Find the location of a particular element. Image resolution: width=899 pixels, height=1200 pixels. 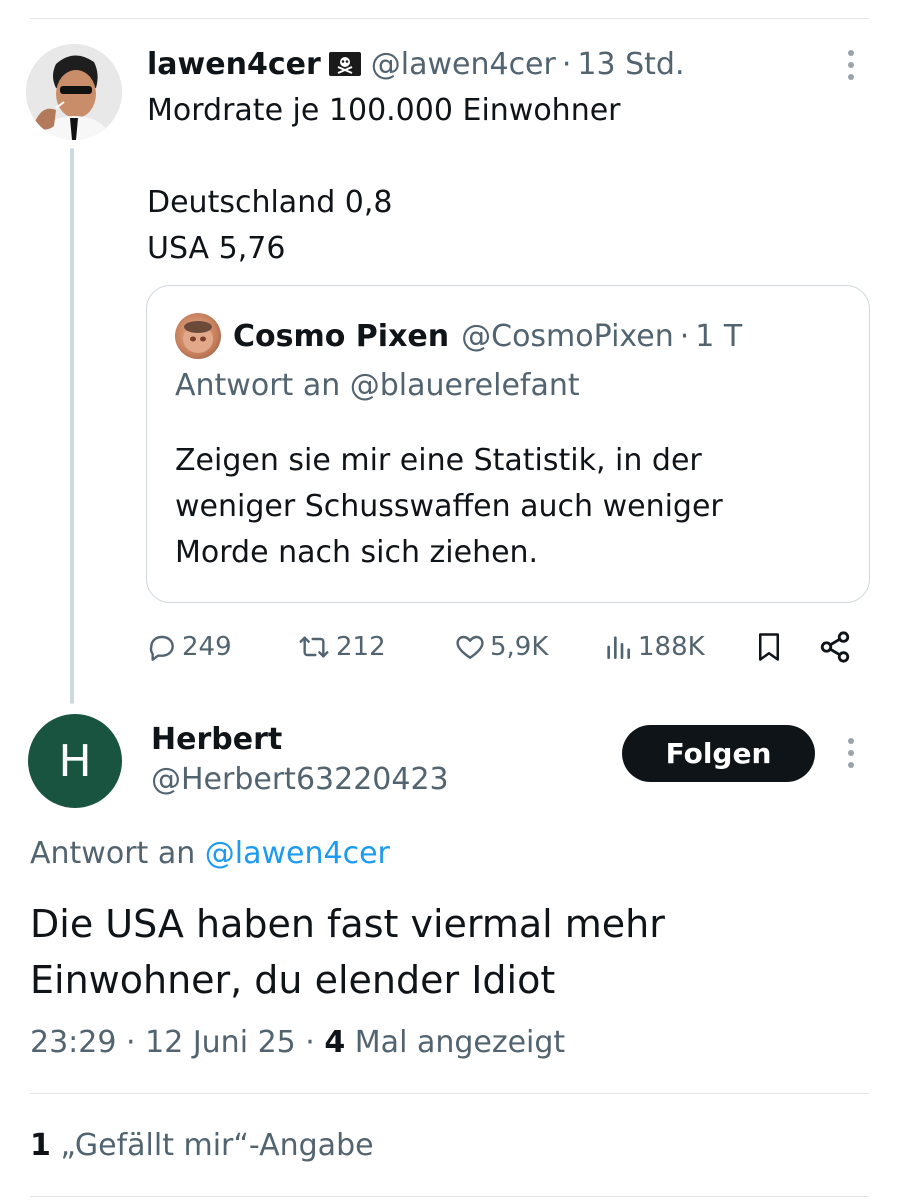

reply-text-line: Einwohner, du elender Idiot is located at coordinates (293, 980).